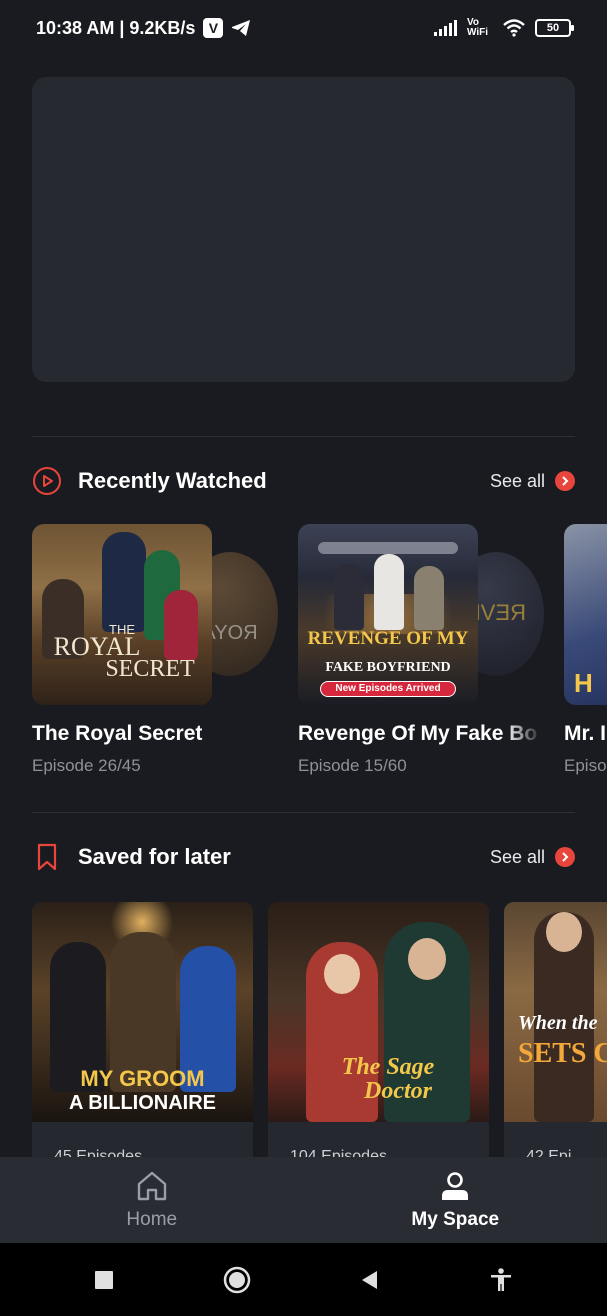  What do you see at coordinates (122, 614) in the screenshot?
I see `poster-image: THE ROYAL SECRET` at bounding box center [122, 614].